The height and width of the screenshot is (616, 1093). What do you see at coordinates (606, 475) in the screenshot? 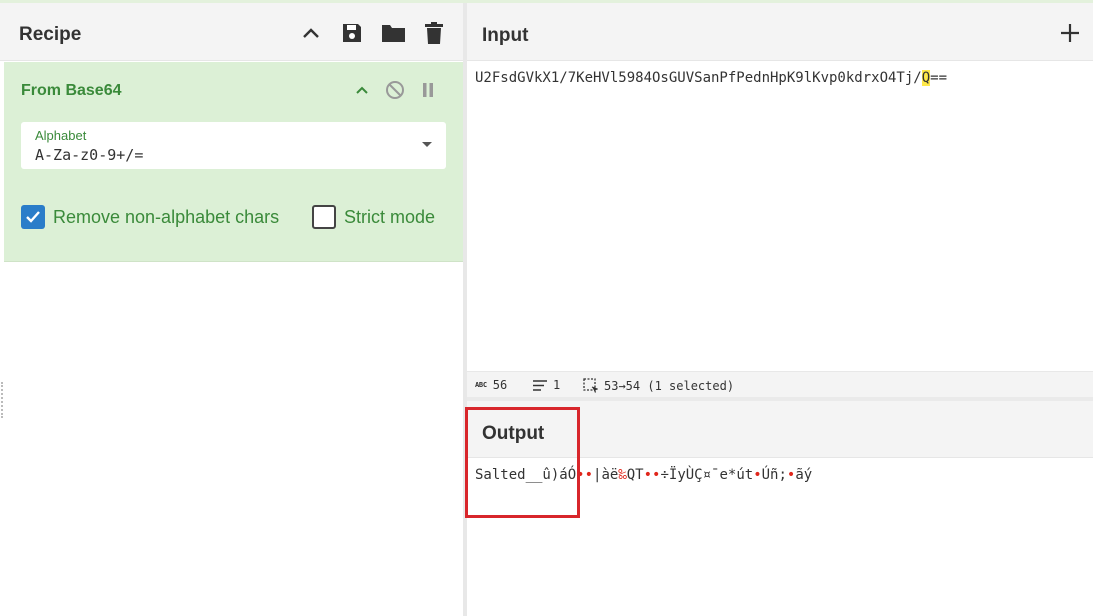
I see `output-seg: |àë` at bounding box center [606, 475].